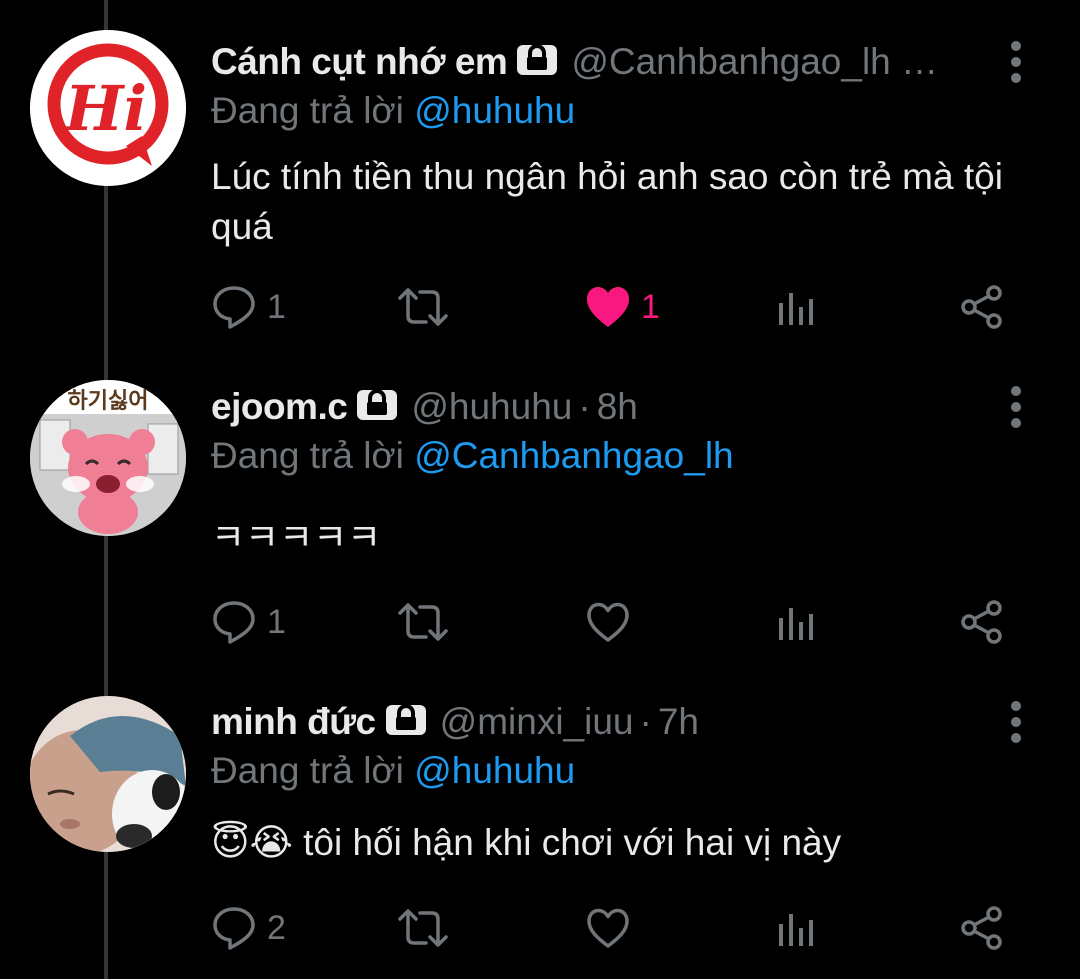 The height and width of the screenshot is (979, 1080). I want to click on tweet-actions: 1, so click(621, 622).